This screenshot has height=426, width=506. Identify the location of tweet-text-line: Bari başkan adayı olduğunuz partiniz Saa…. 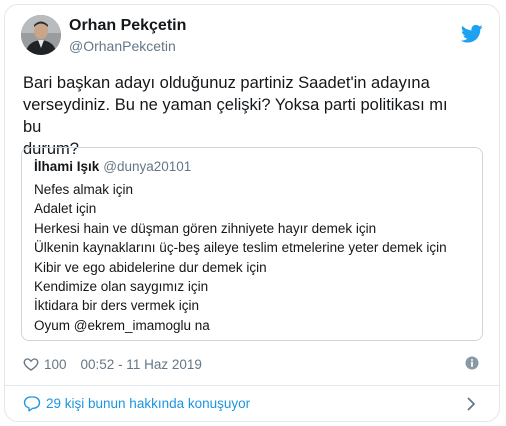
(226, 83).